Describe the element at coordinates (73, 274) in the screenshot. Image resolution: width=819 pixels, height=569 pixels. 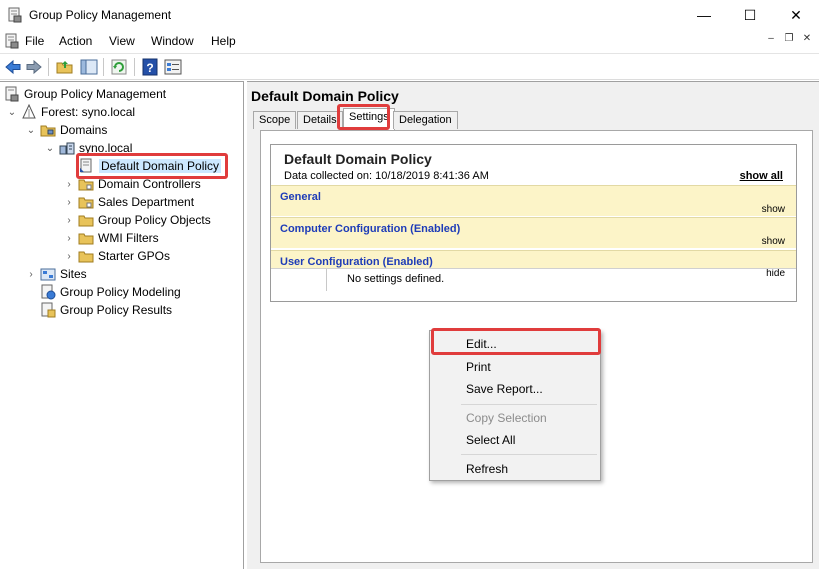
I see `tree-label: Sites` at that location.